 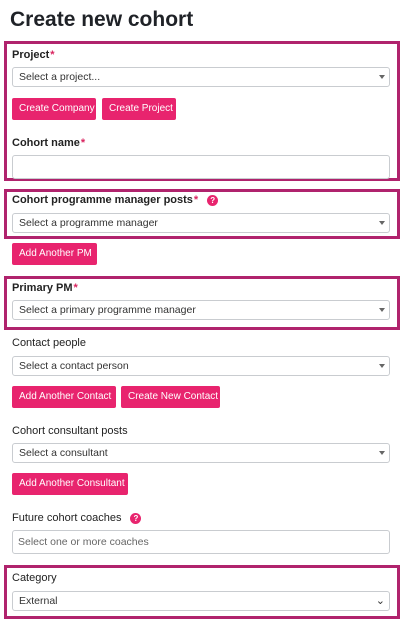 What do you see at coordinates (38, 601) in the screenshot?
I see `category-select-value: External` at bounding box center [38, 601].